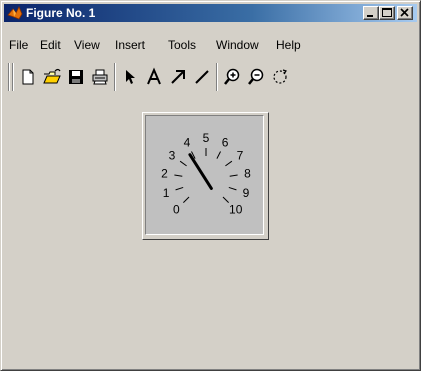 This screenshot has width=422, height=372. Describe the element at coordinates (15, 13) in the screenshot. I see `matlab-icon` at that location.